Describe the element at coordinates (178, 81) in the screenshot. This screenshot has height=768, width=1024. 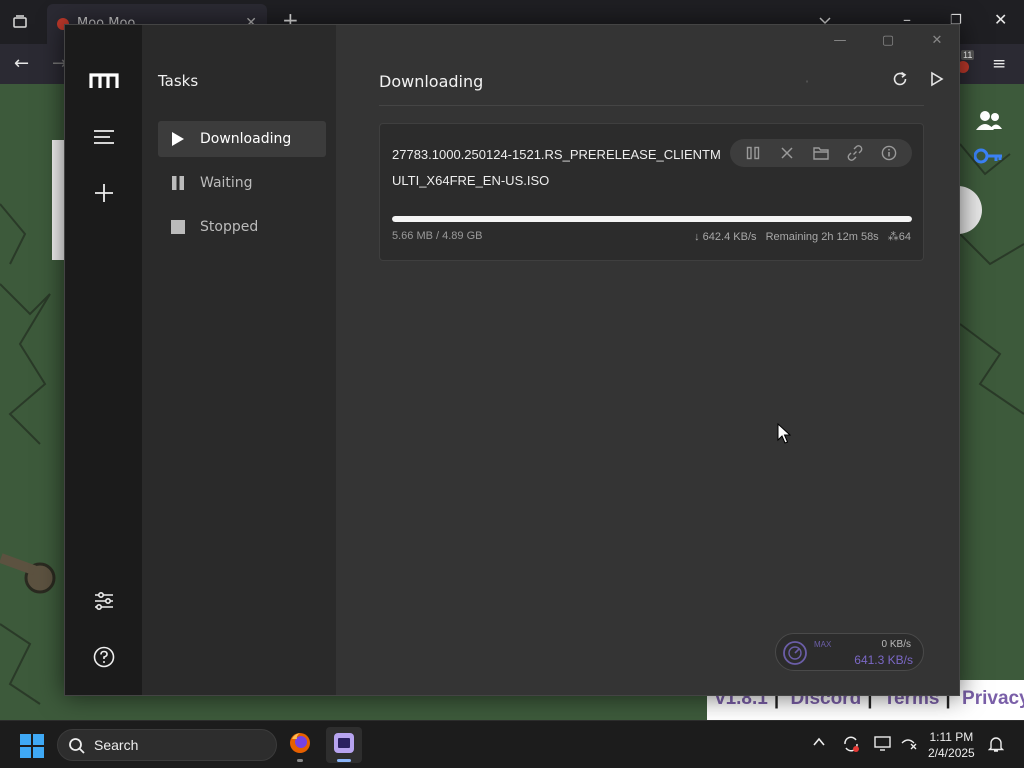
I see `sidebar-title: Tasks` at that location.